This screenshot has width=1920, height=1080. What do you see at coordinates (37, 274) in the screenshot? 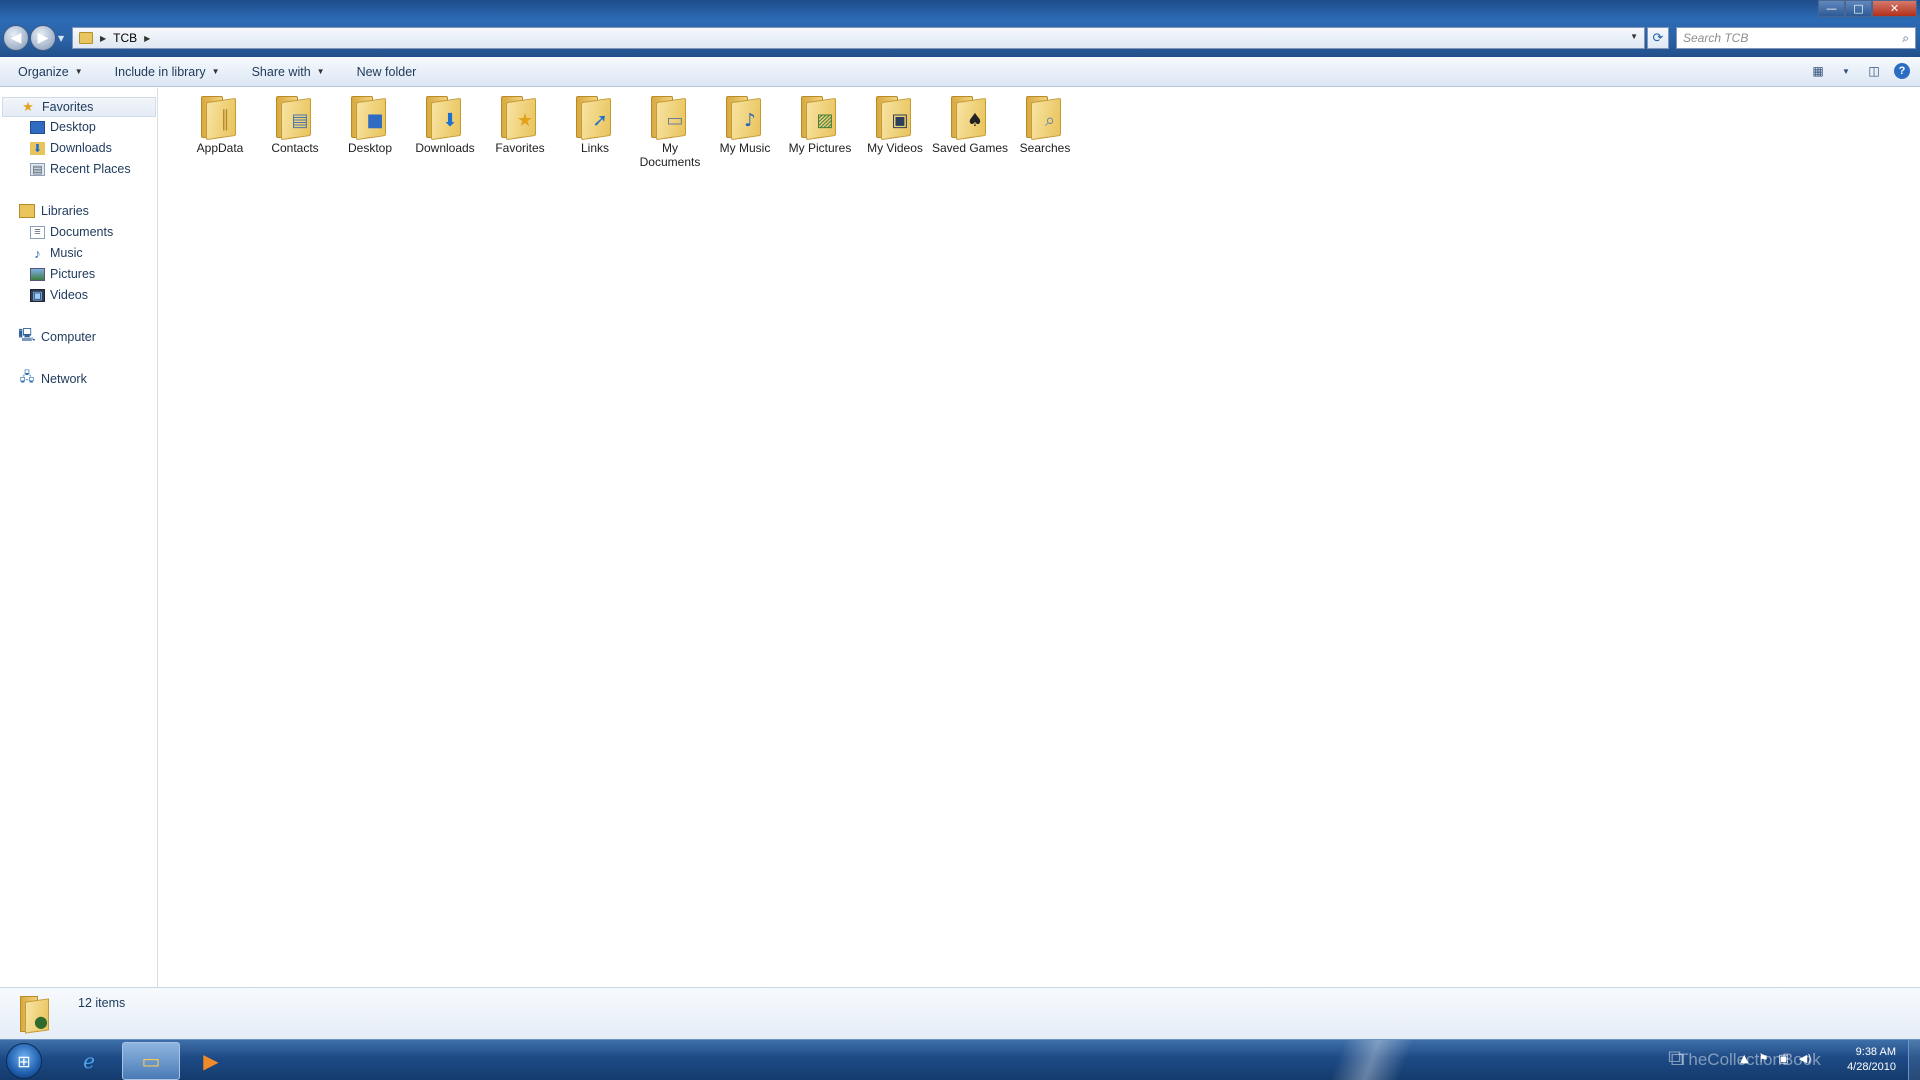
I see `pictures-icon` at bounding box center [37, 274].